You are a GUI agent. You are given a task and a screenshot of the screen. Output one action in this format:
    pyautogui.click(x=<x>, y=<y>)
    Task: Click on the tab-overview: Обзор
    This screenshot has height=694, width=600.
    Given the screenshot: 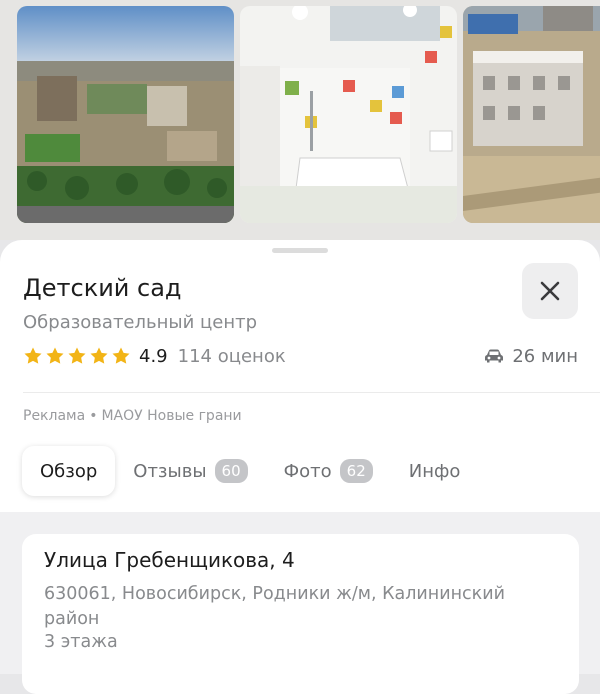 What is the action you would take?
    pyautogui.click(x=69, y=471)
    